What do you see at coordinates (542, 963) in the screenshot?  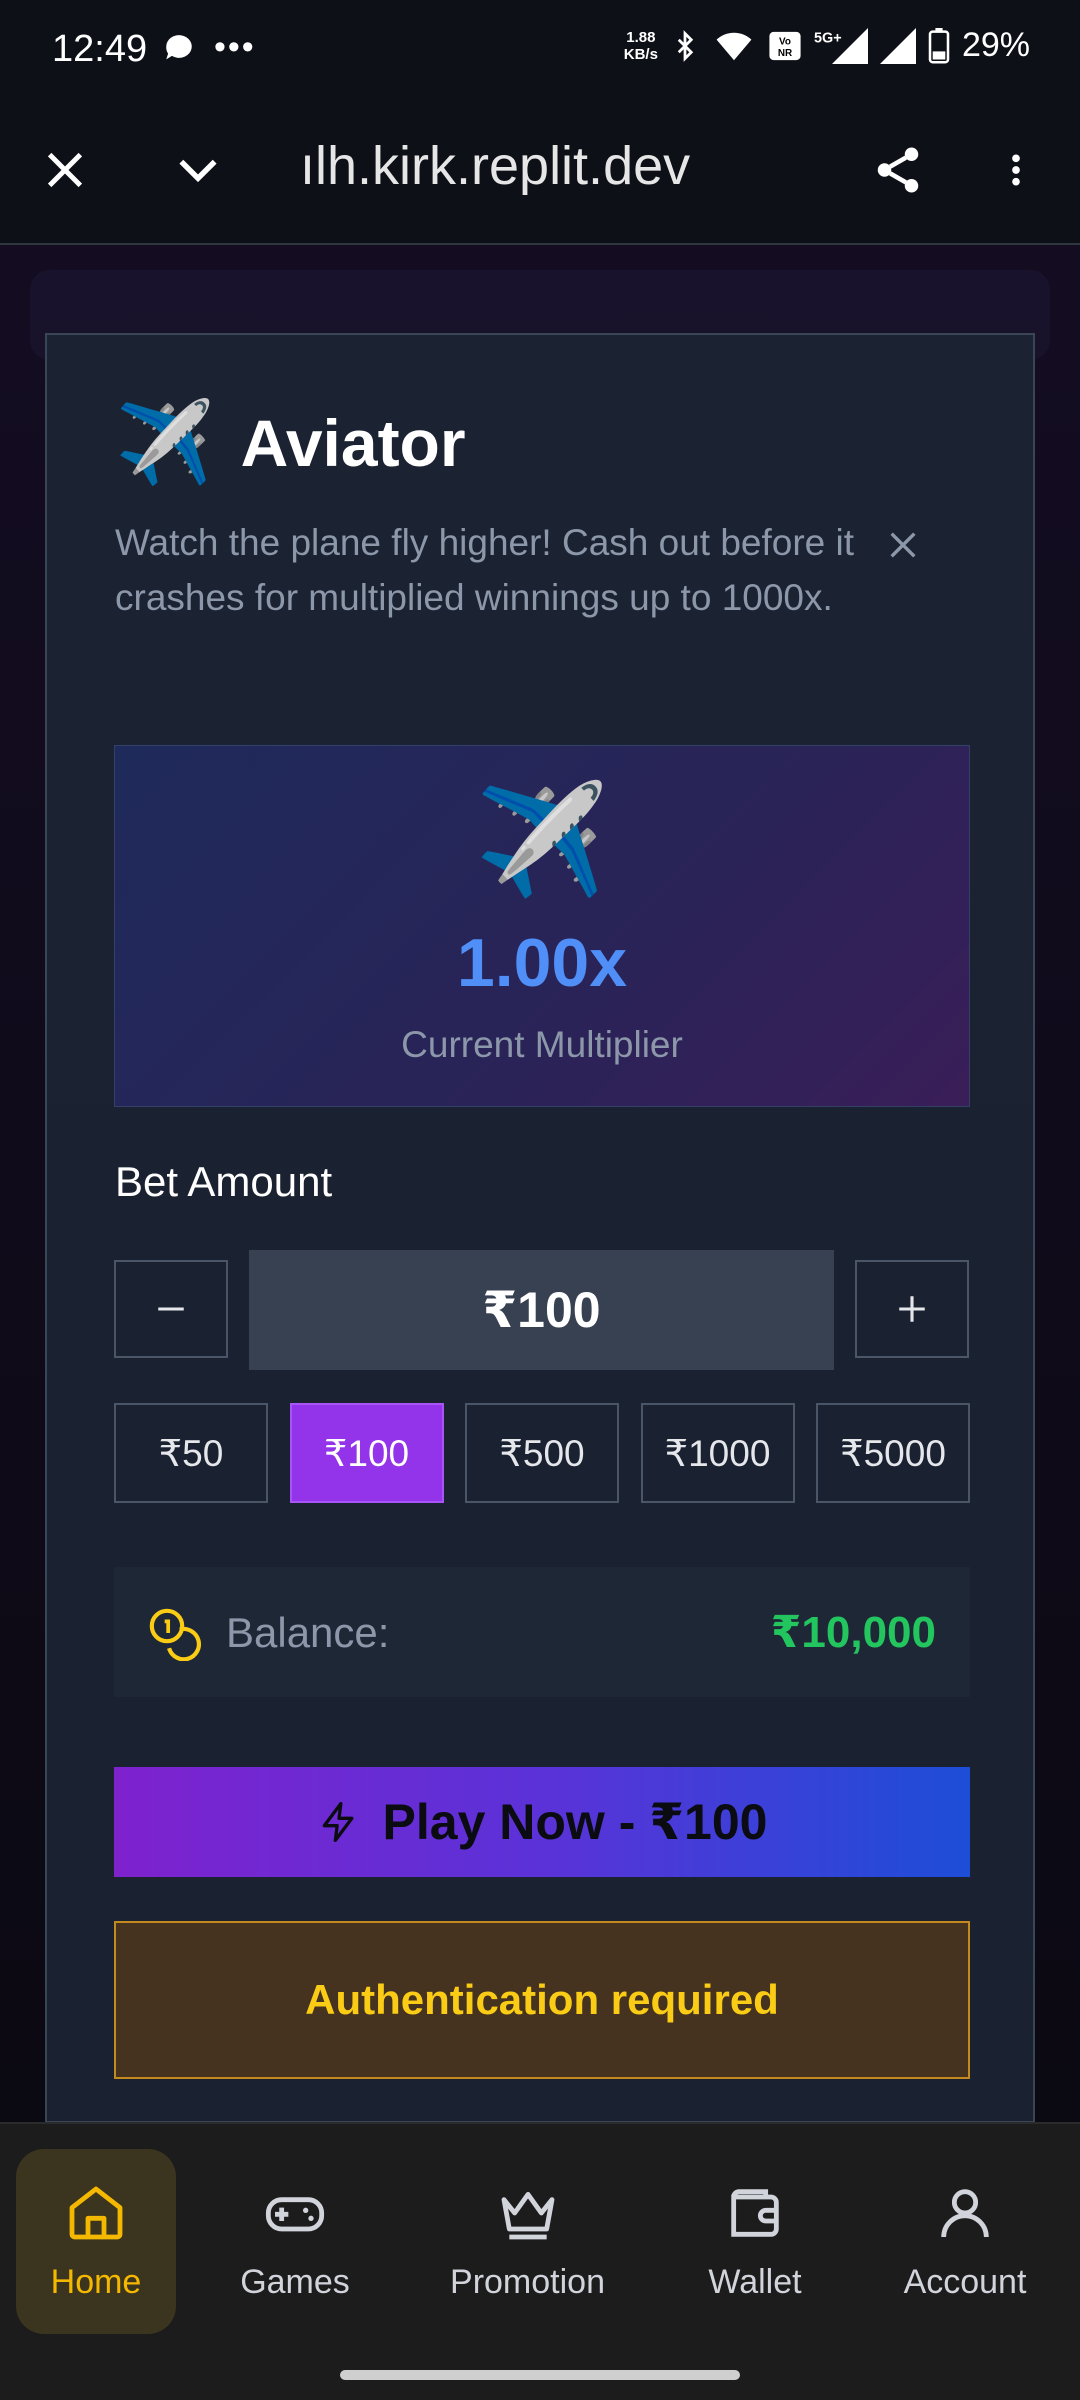 I see `current-multiplier: 1.00x` at bounding box center [542, 963].